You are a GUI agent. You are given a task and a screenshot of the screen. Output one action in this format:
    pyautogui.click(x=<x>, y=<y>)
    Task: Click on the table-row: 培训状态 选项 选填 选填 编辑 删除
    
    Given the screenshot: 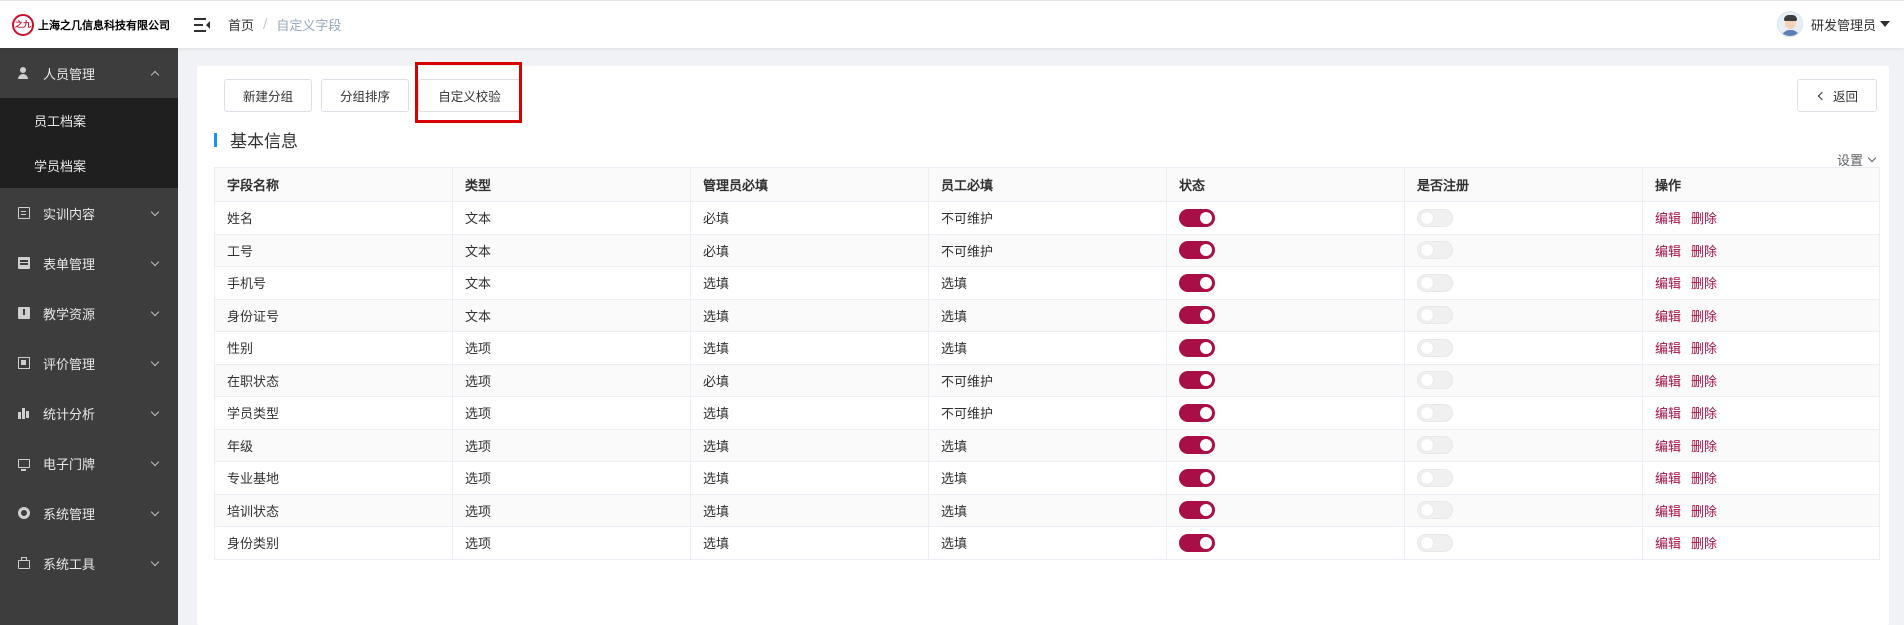 What is the action you would take?
    pyautogui.click(x=1047, y=510)
    